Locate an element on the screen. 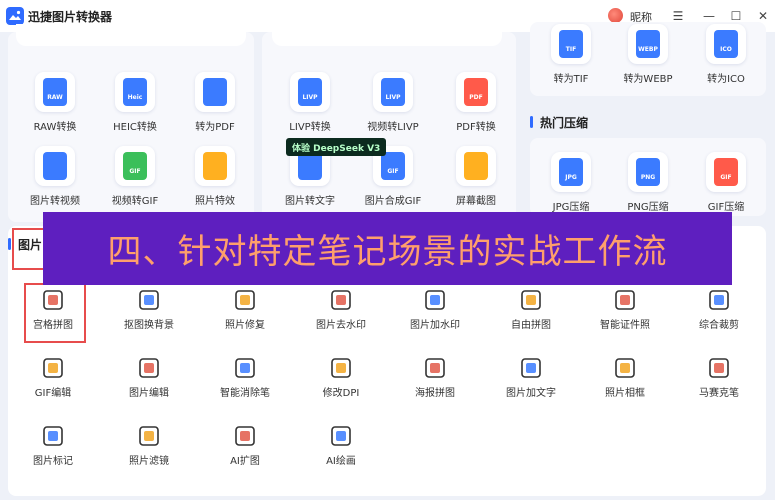  edit-tool-ai-expand: AI扩图 is located at coordinates (245, 445).